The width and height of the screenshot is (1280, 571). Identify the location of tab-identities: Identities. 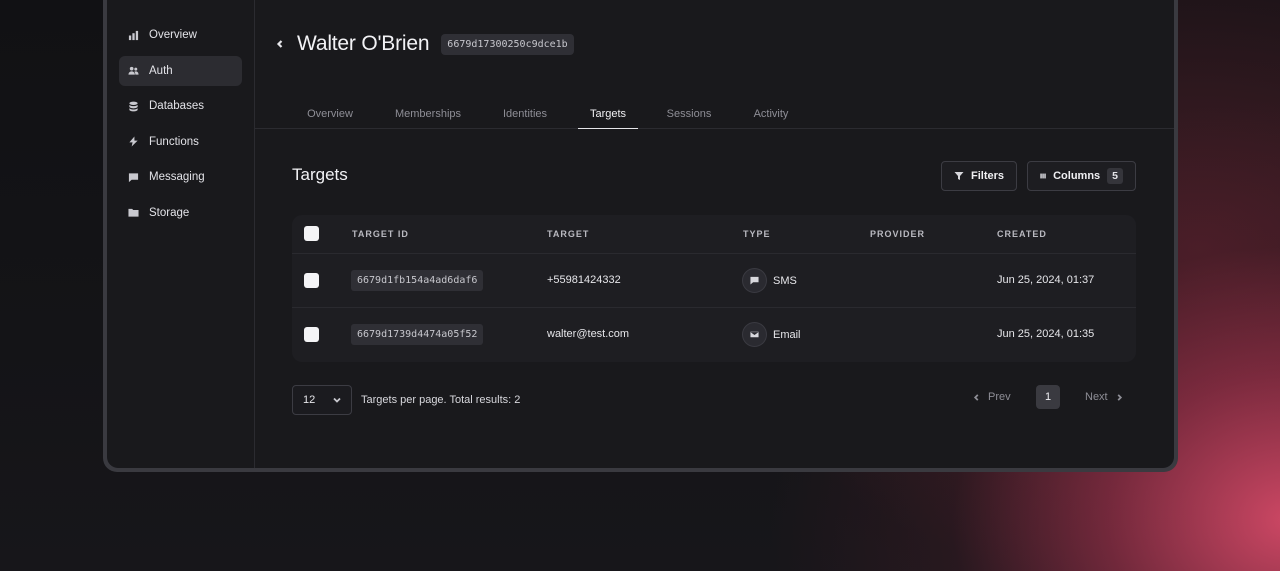
(525, 118).